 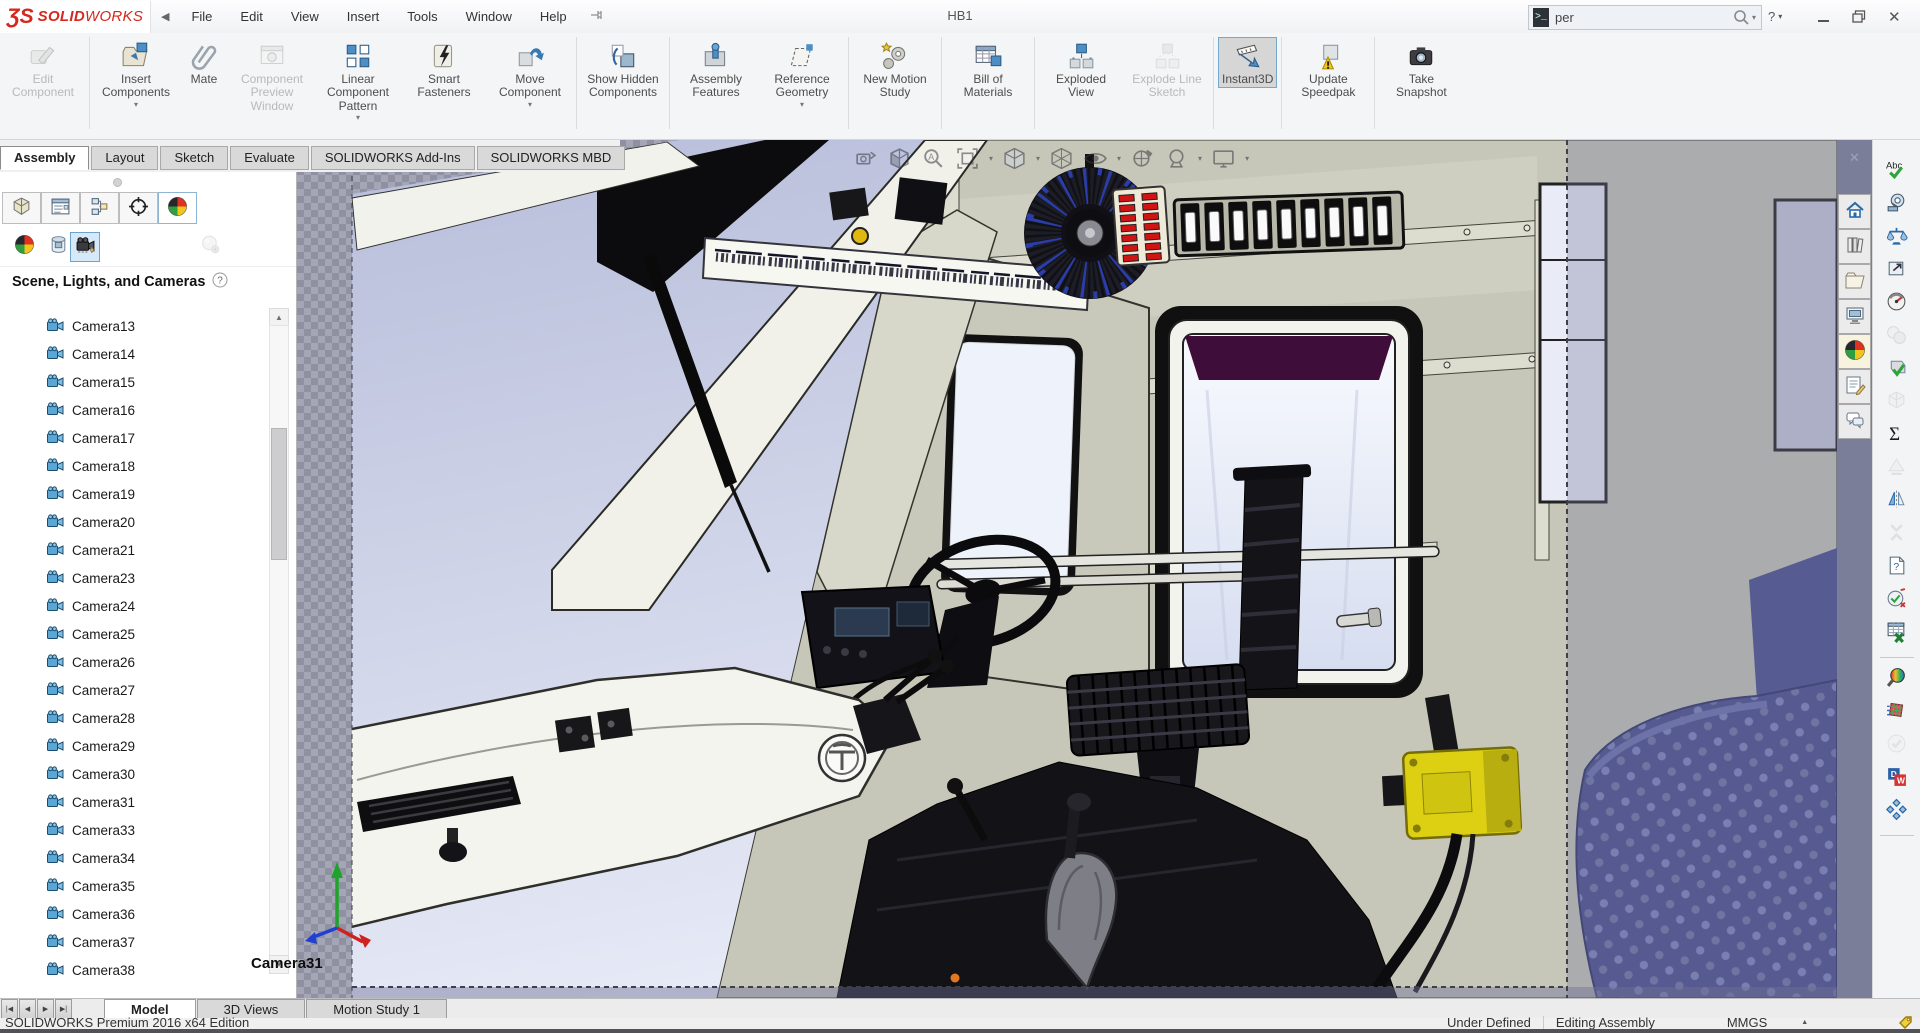 What do you see at coordinates (1747, 17) in the screenshot?
I see `search-icon: ▾` at bounding box center [1747, 17].